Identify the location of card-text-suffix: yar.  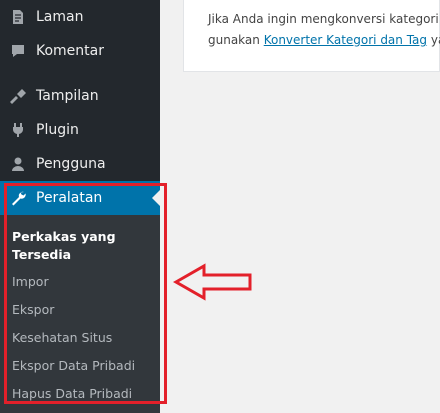
(435, 40).